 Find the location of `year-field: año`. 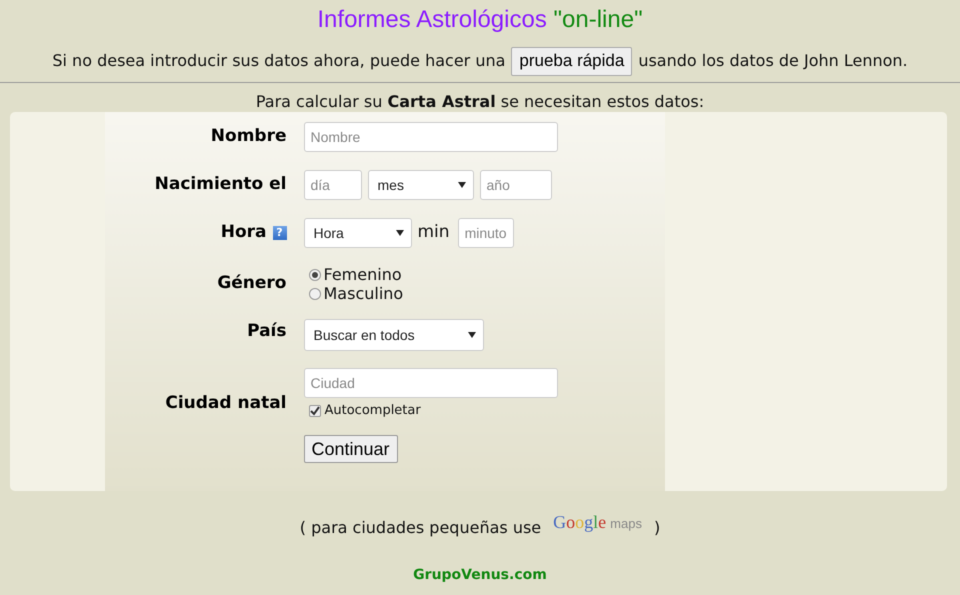

year-field: año is located at coordinates (516, 185).